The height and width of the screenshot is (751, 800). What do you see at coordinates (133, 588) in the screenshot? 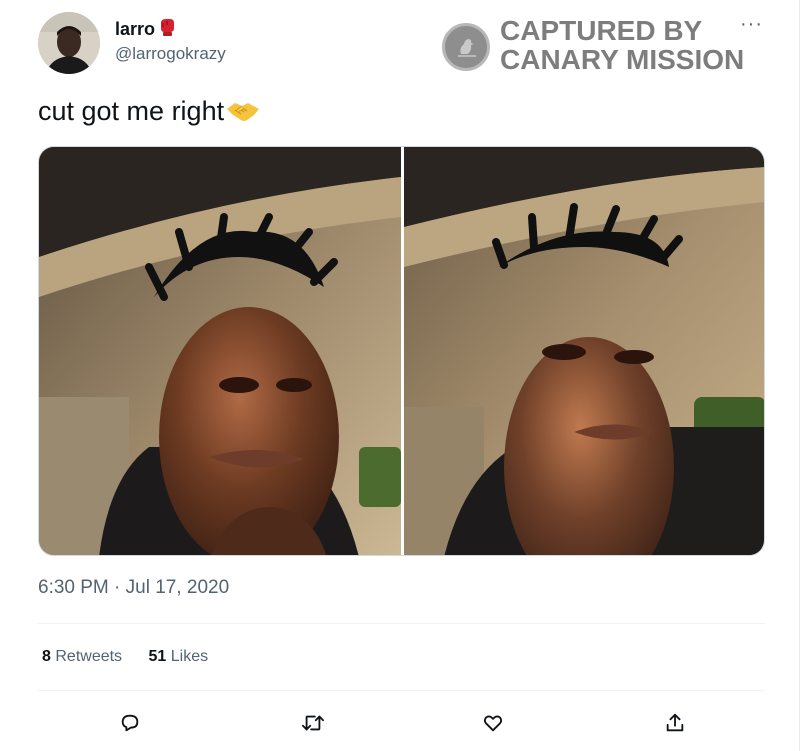
I see `tweet-timestamp: 6:30 PM · Jul 17, 2020` at bounding box center [133, 588].